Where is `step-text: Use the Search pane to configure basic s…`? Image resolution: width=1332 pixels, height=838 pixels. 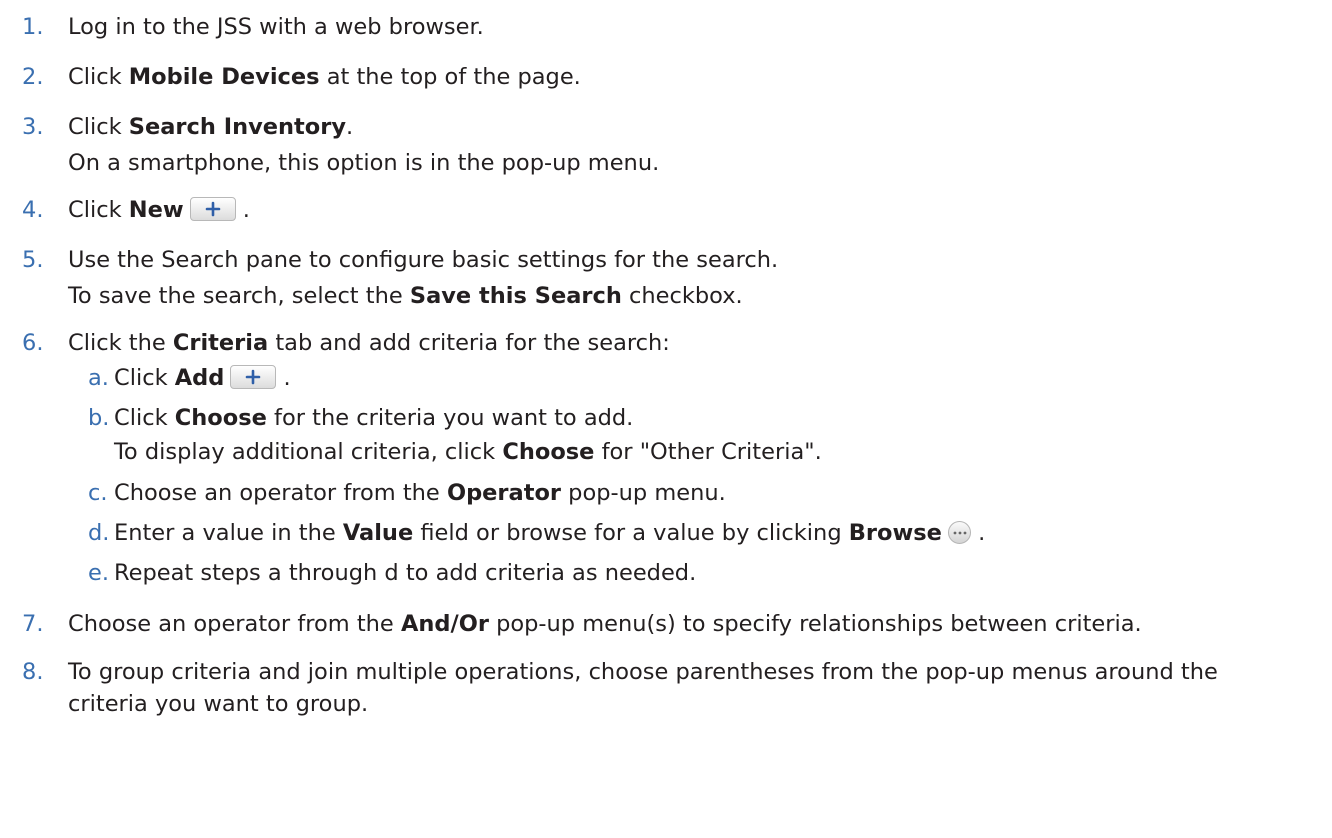 step-text: Use the Search pane to configure basic s… is located at coordinates (423, 260).